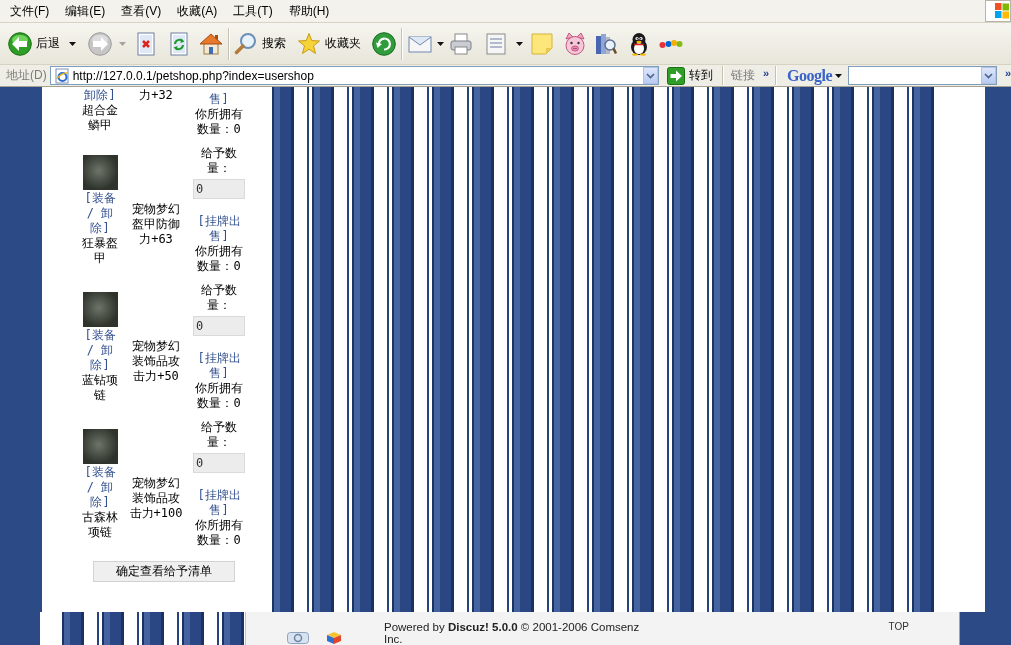  I want to click on go-button: 转到, so click(689, 75).